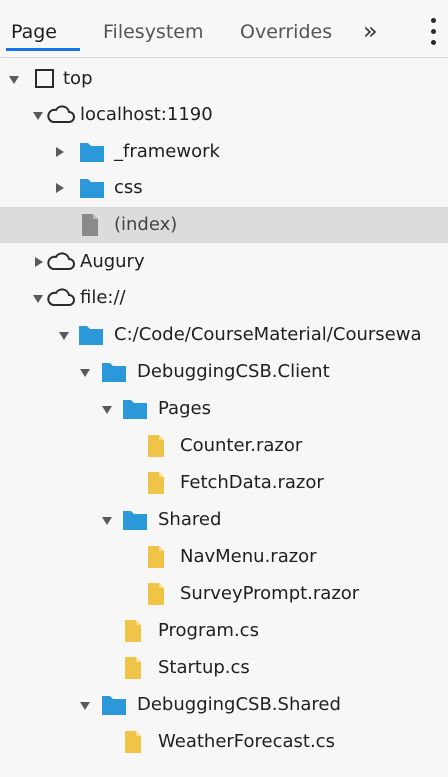  Describe the element at coordinates (224, 225) in the screenshot. I see `tree-item-index: (index)` at that location.